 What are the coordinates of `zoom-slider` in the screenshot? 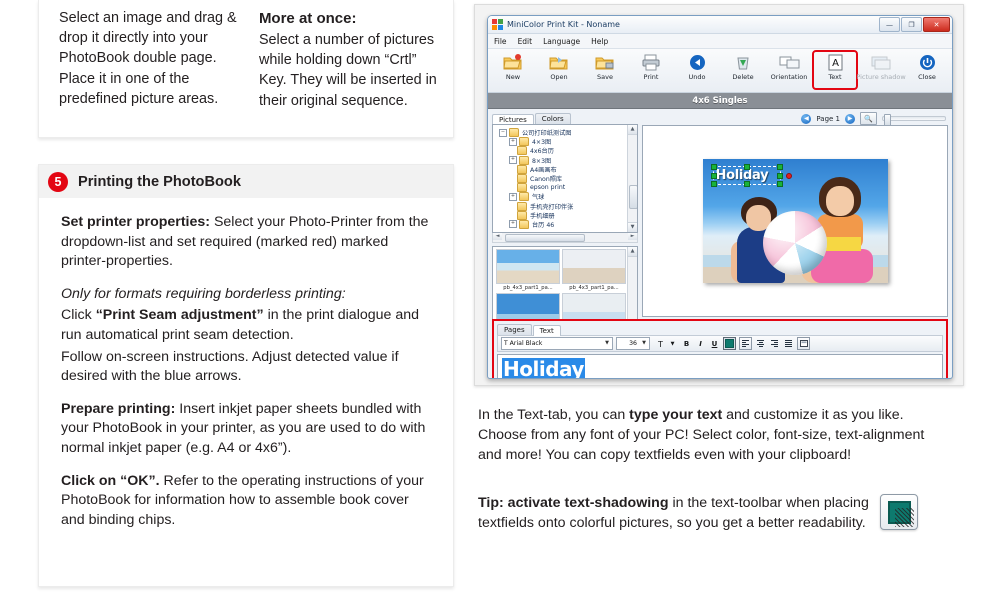 It's located at (914, 119).